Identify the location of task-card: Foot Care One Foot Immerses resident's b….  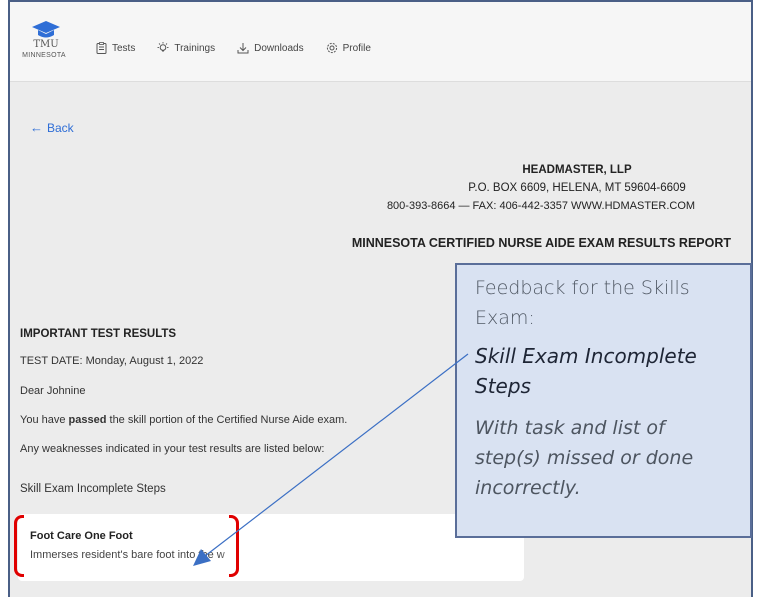
(271, 547).